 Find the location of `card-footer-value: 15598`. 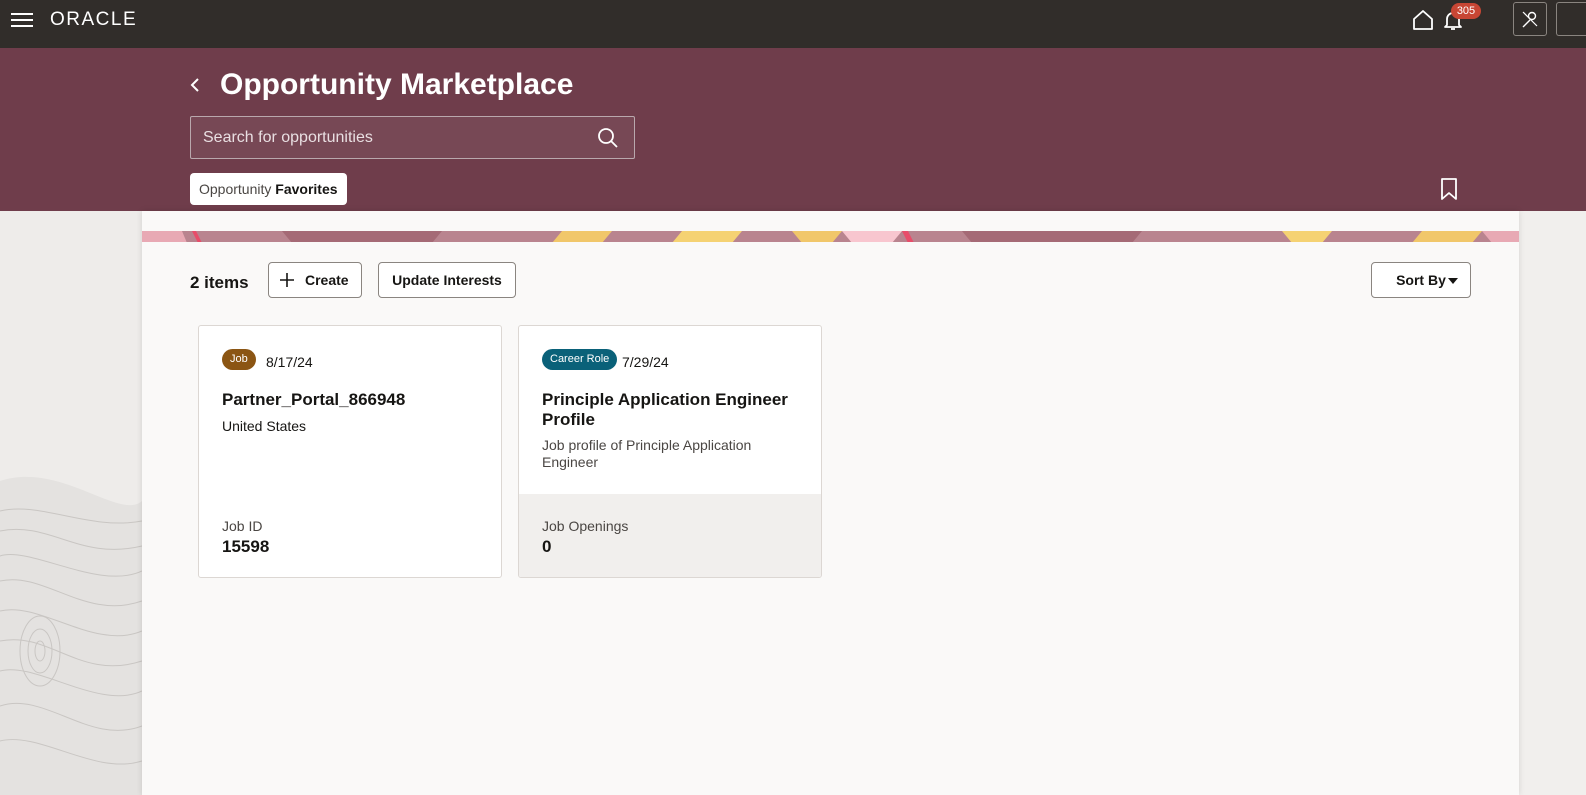

card-footer-value: 15598 is located at coordinates (246, 546).